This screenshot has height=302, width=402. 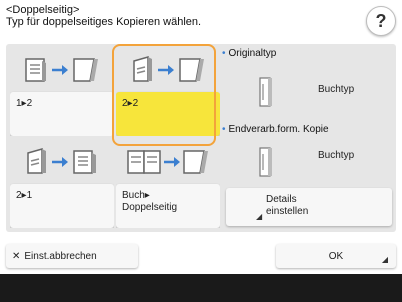 I want to click on original-type-value: Buchtyp, so click(x=336, y=89).